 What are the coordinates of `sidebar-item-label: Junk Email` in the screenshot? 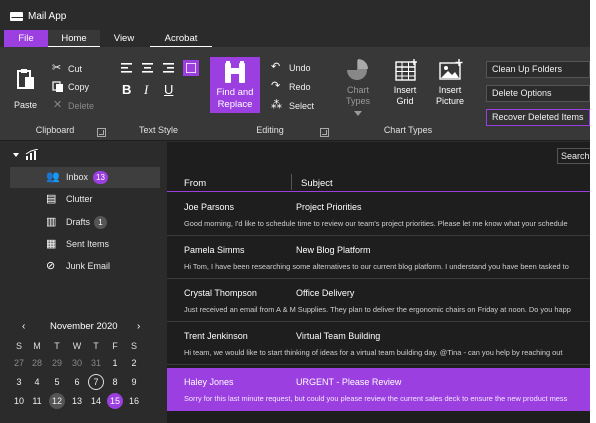 It's located at (88, 266).